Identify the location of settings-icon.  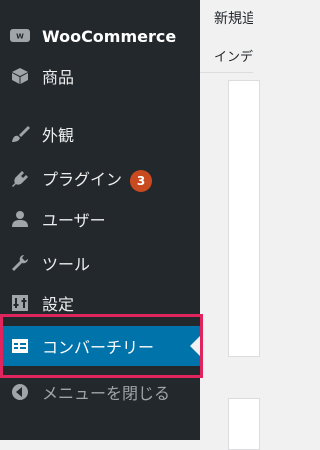
(20, 303).